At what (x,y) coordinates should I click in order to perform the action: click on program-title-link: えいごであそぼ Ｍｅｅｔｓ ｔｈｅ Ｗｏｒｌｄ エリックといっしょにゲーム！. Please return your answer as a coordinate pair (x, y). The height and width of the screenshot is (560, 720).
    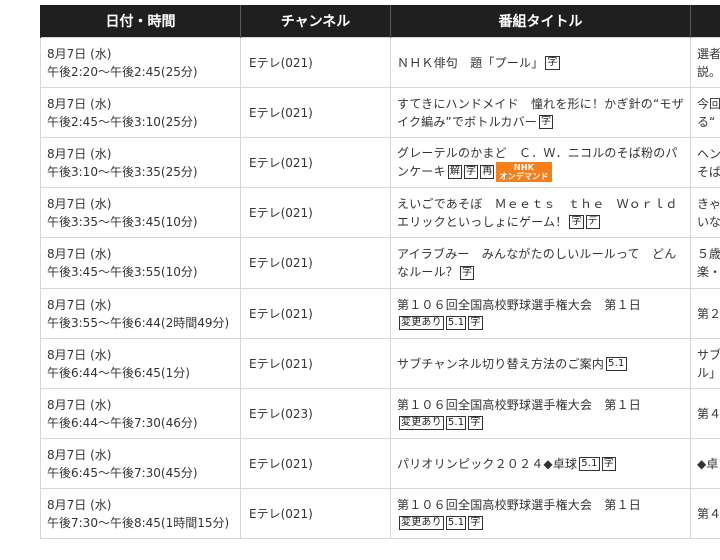
    Looking at the image, I should click on (543, 213).